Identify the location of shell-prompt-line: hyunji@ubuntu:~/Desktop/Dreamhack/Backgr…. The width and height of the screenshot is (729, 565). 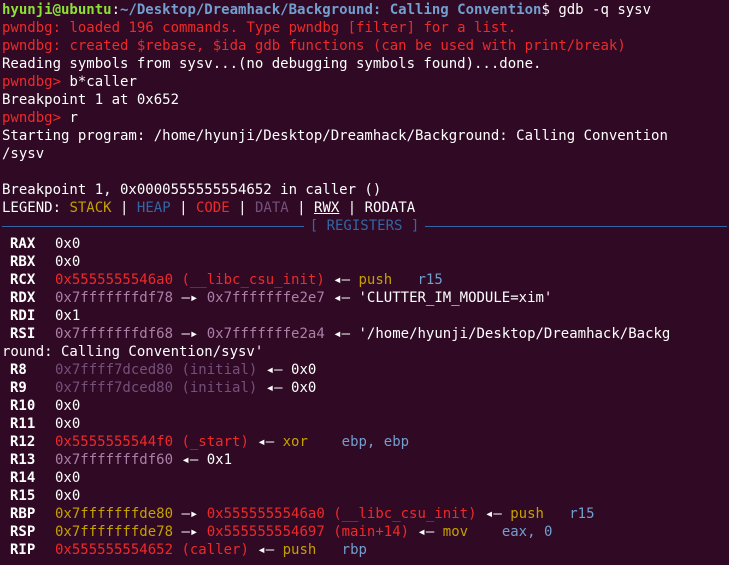
(327, 10).